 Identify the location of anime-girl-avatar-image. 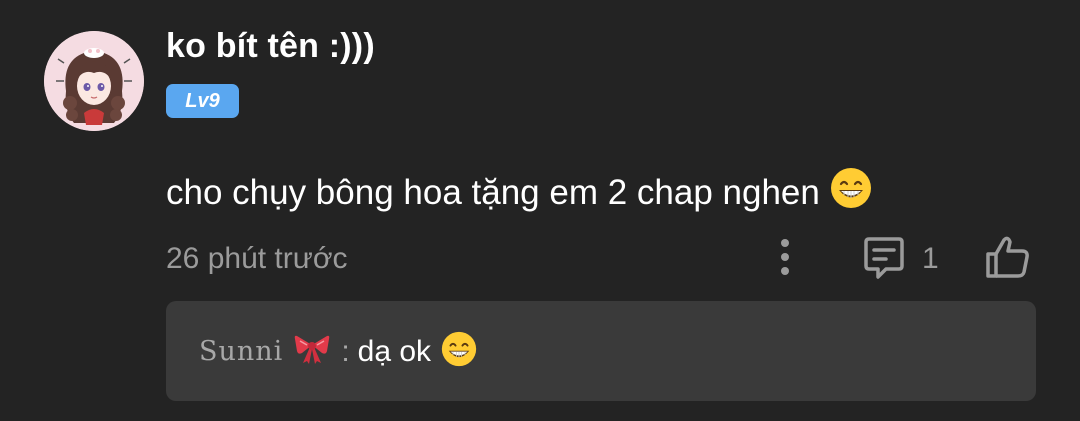
(94, 81).